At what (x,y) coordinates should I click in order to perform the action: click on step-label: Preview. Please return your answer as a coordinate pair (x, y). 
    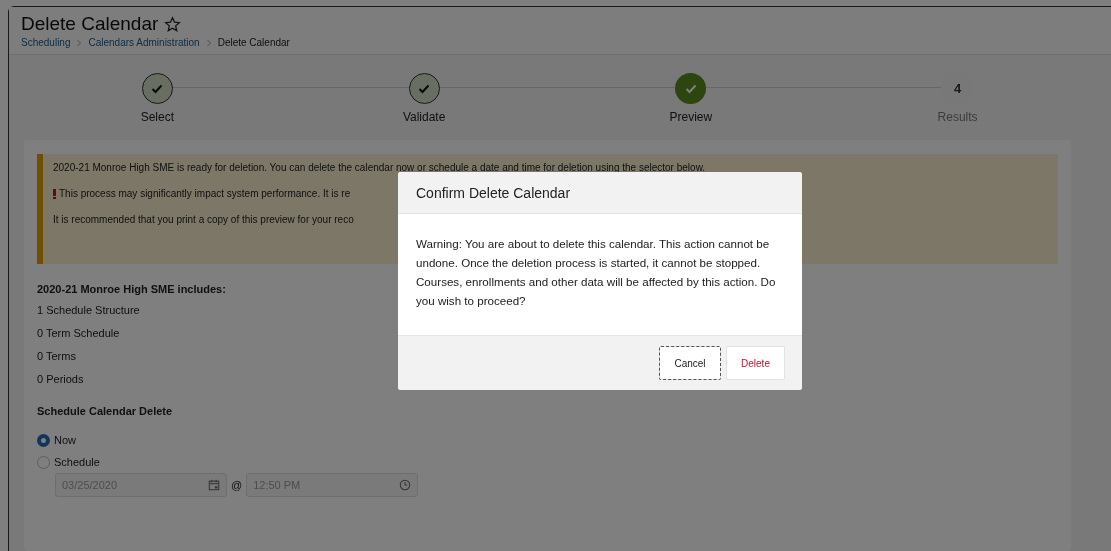
    Looking at the image, I should click on (691, 117).